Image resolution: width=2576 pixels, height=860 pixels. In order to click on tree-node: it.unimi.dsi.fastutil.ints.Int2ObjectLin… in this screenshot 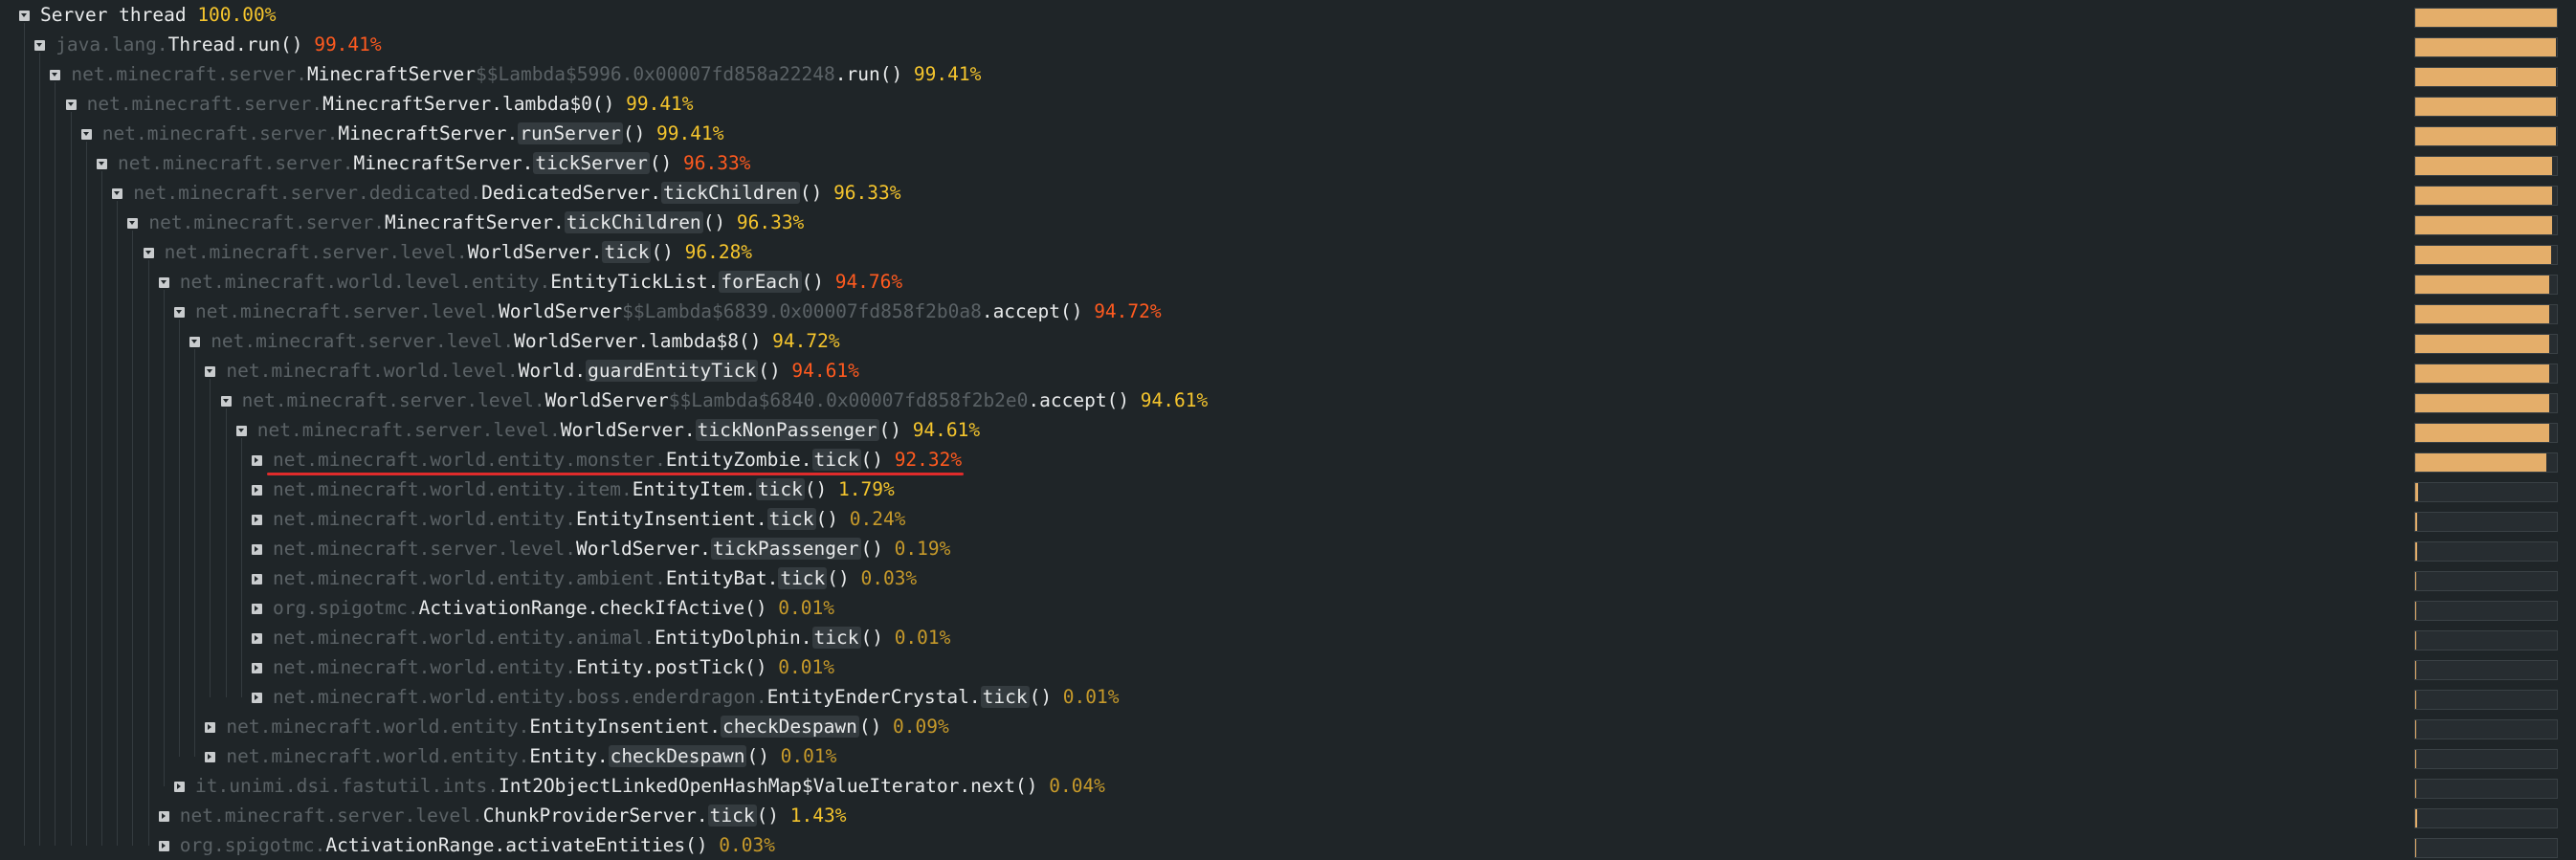, I will do `click(1288, 786)`.